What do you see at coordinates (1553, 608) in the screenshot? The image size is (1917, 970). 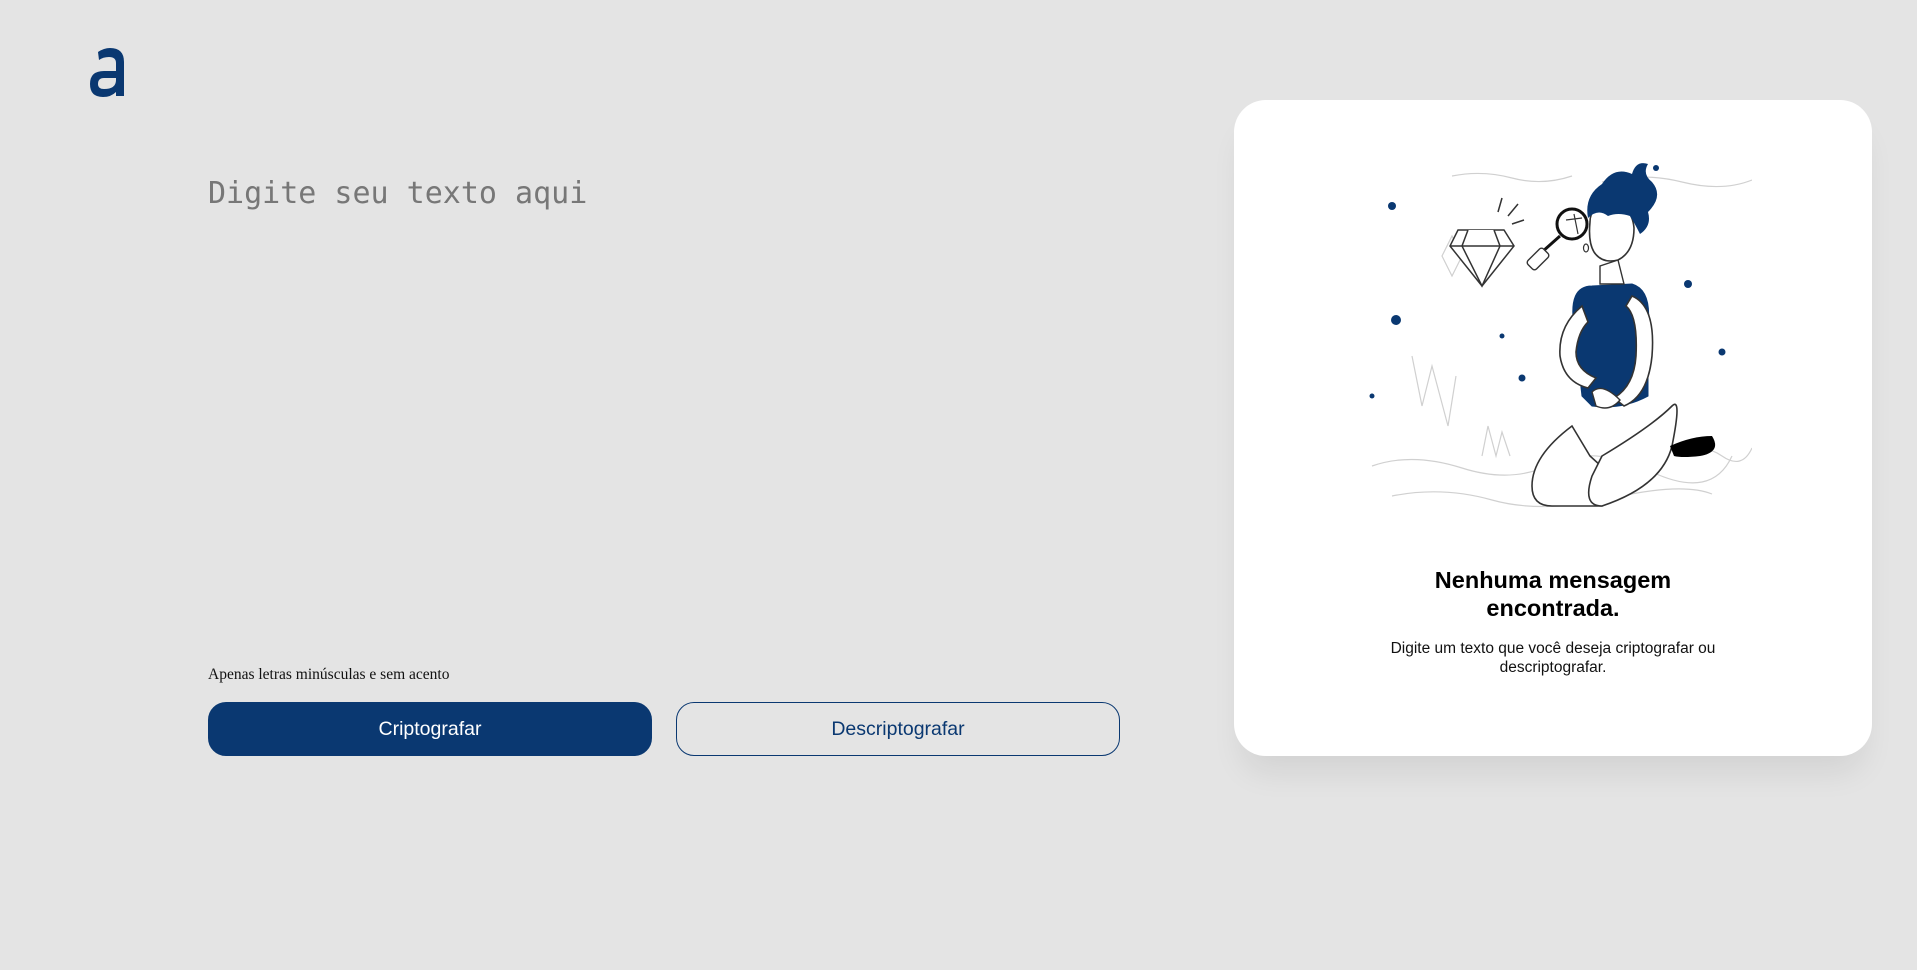 I see `empty-state-title-line2: encontrada.` at bounding box center [1553, 608].